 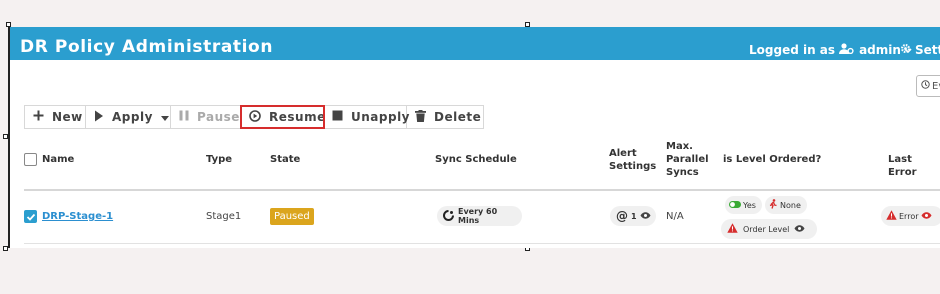 I want to click on alert-header-line2: Settings, so click(x=633, y=166).